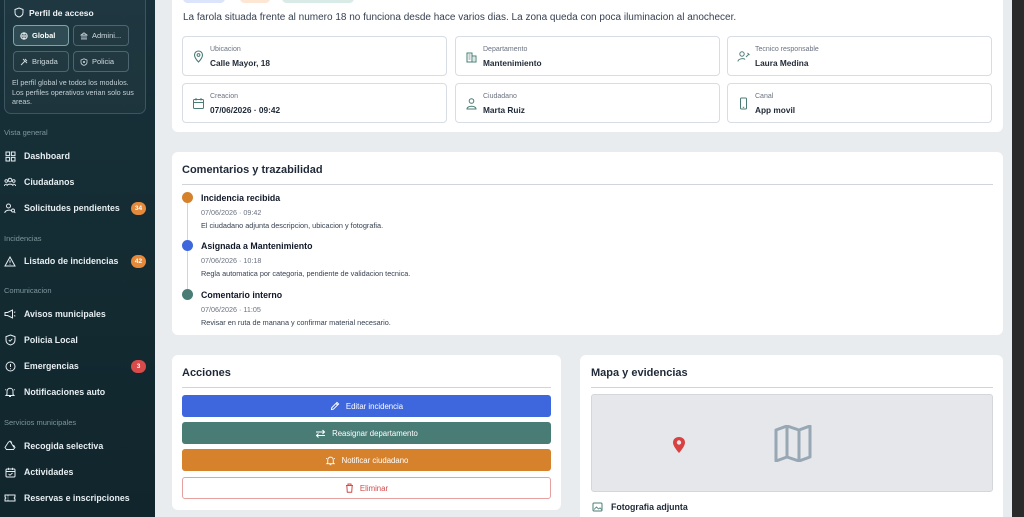  I want to click on sidebar-item-reservas-inscripciones: Reservas e inscripciones, so click(77, 498).